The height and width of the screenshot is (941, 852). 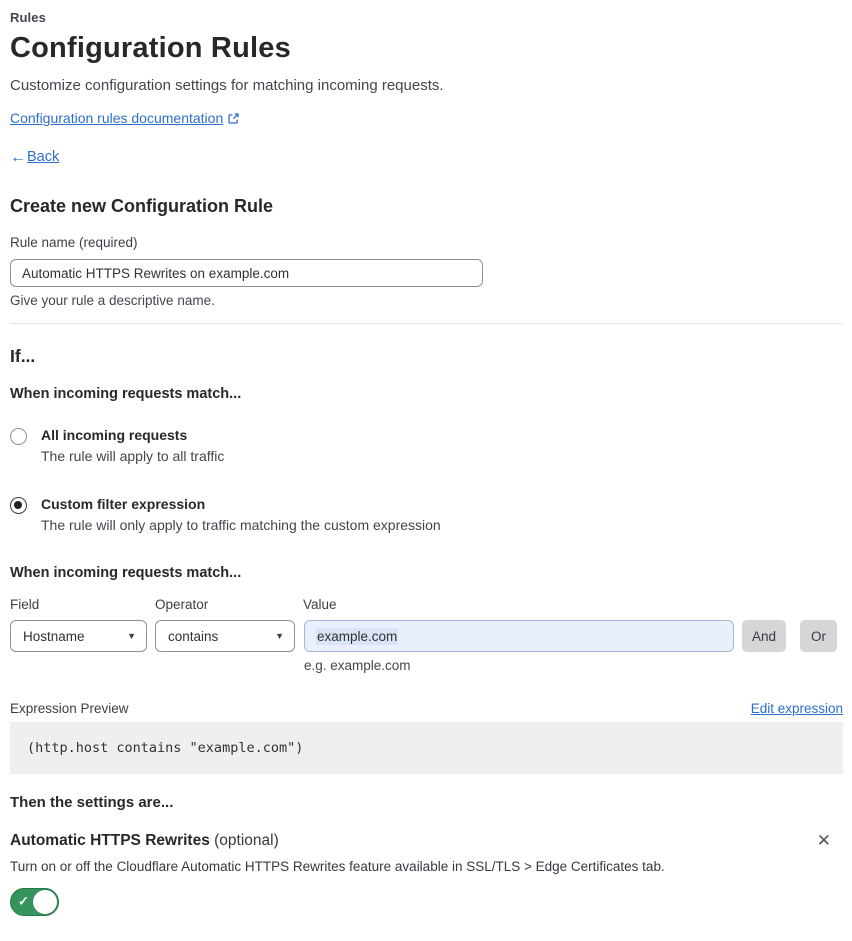 I want to click on breadcrumb: Rules, so click(x=28, y=17).